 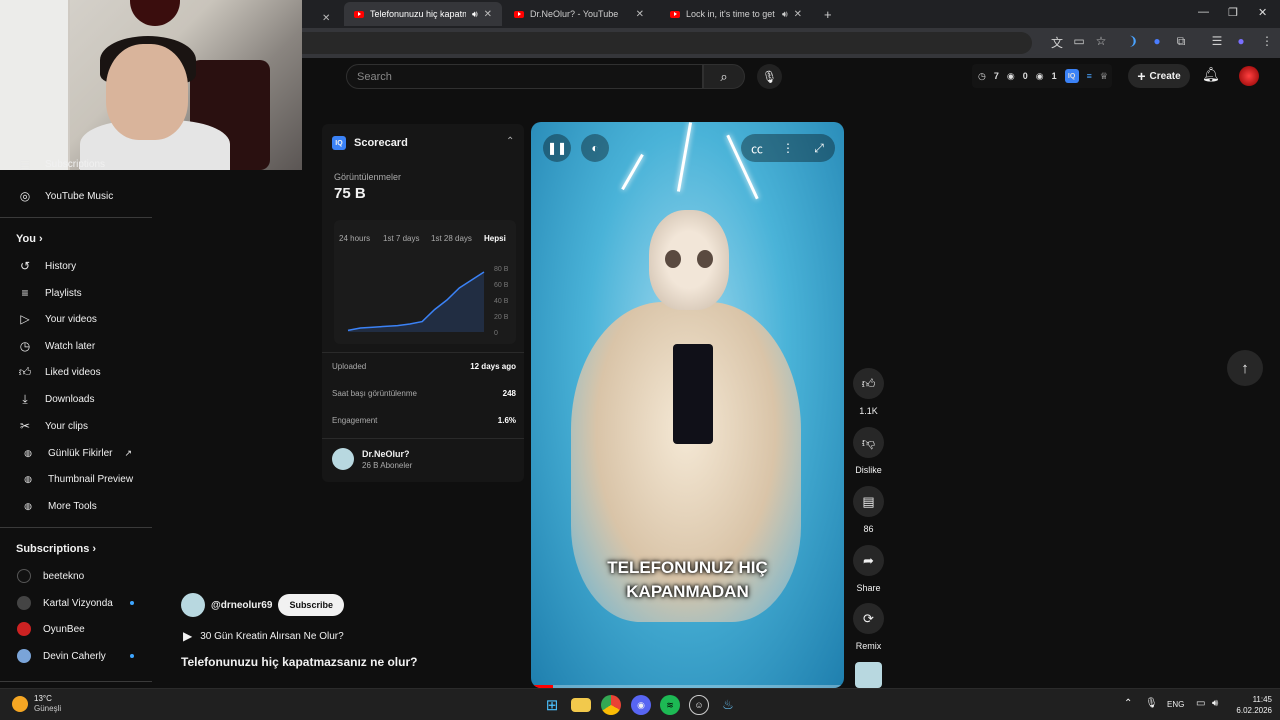 I want to click on extension-icon: ❩, so click(x=1133, y=41).